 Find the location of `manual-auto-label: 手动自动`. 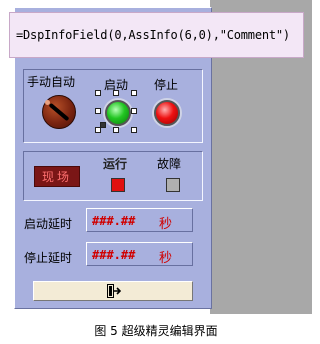

manual-auto-label: 手动自动 is located at coordinates (51, 82).